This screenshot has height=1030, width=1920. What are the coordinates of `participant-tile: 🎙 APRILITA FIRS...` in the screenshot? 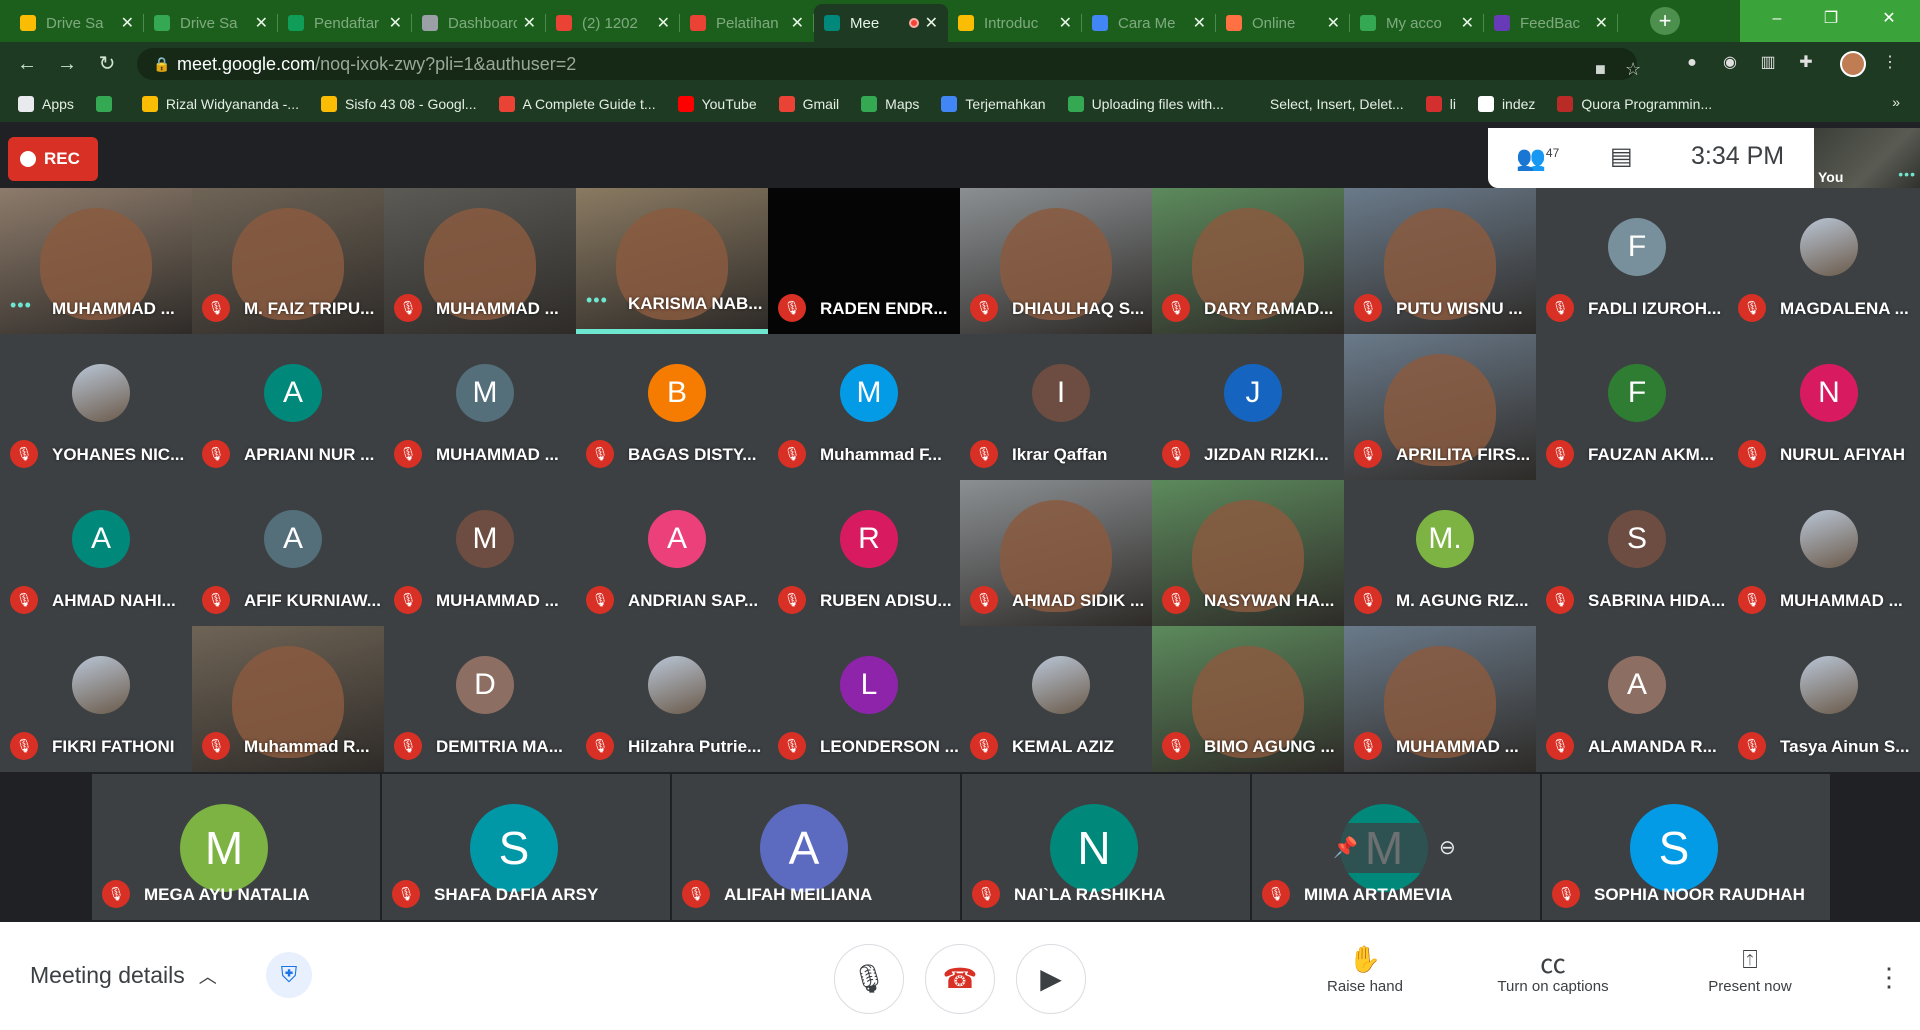 It's located at (1440, 407).